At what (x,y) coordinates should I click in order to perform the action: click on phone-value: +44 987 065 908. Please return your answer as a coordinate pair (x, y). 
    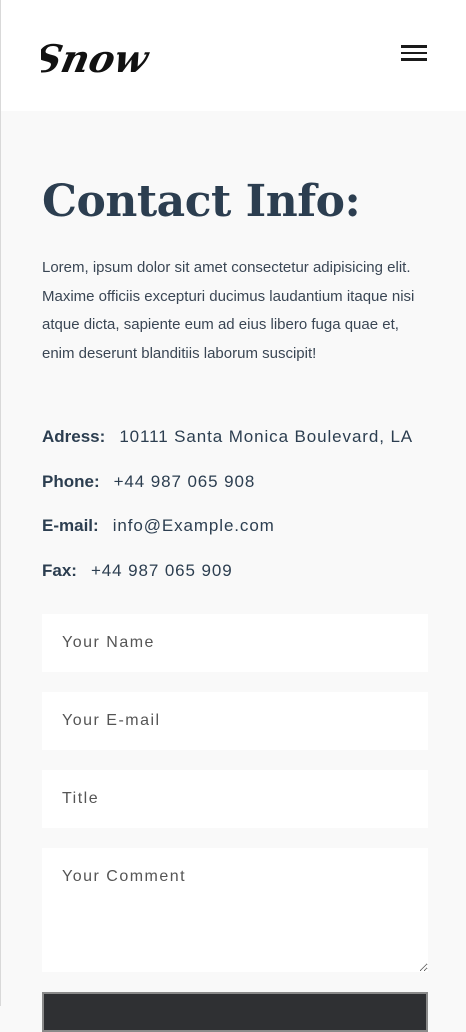
    Looking at the image, I should click on (185, 481).